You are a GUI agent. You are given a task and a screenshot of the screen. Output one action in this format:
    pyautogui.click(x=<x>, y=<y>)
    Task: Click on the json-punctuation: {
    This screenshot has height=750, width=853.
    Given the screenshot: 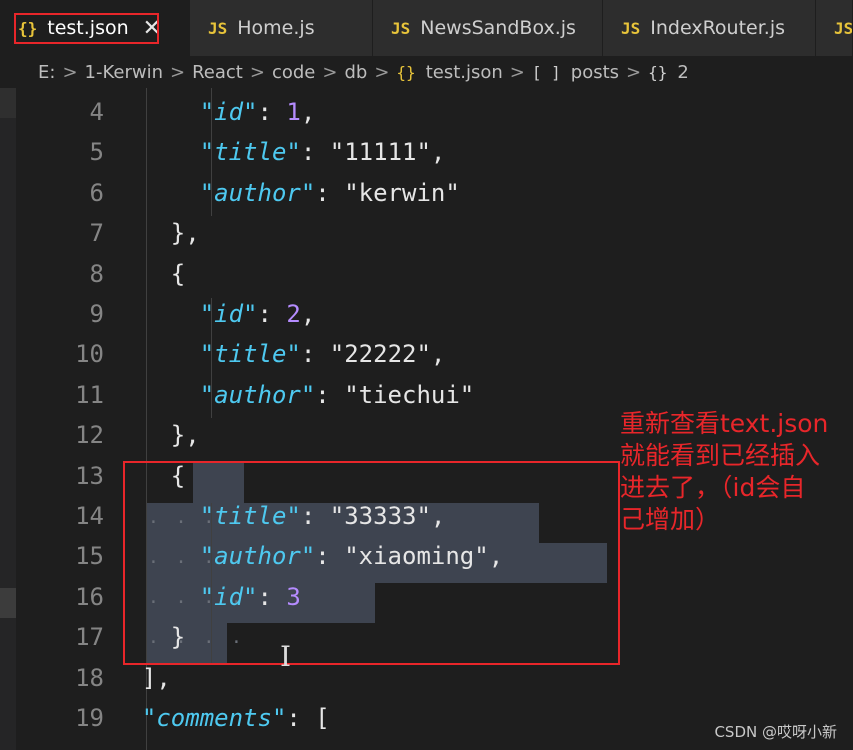 What is the action you would take?
    pyautogui.click(x=149, y=273)
    